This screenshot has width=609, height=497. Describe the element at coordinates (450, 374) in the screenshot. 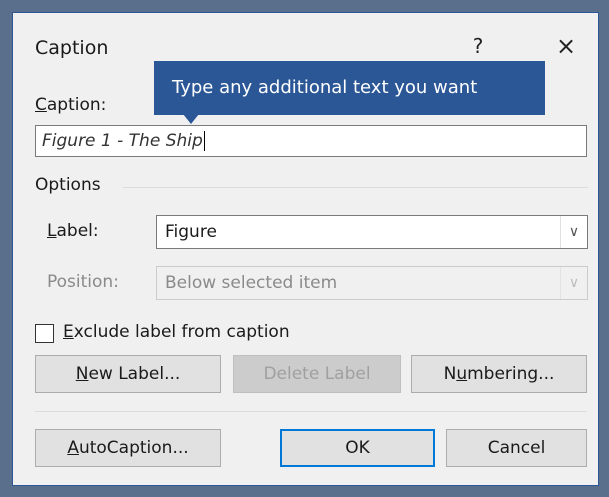

I see `numbering-text-start: N` at that location.